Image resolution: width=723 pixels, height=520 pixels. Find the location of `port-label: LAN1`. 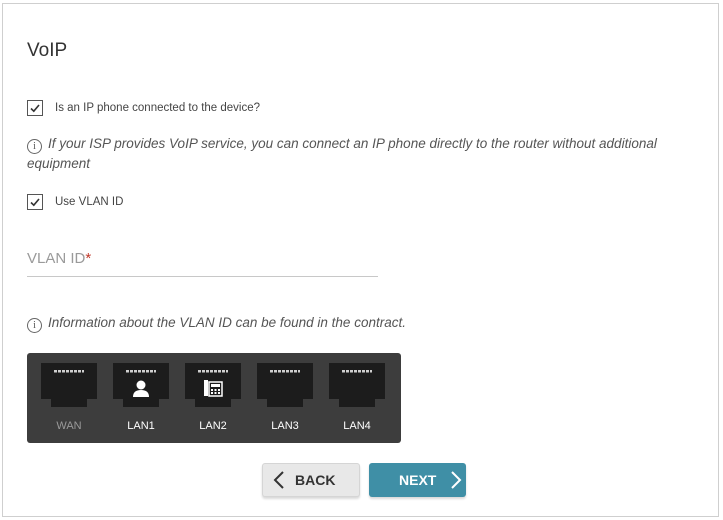

port-label: LAN1 is located at coordinates (141, 426).